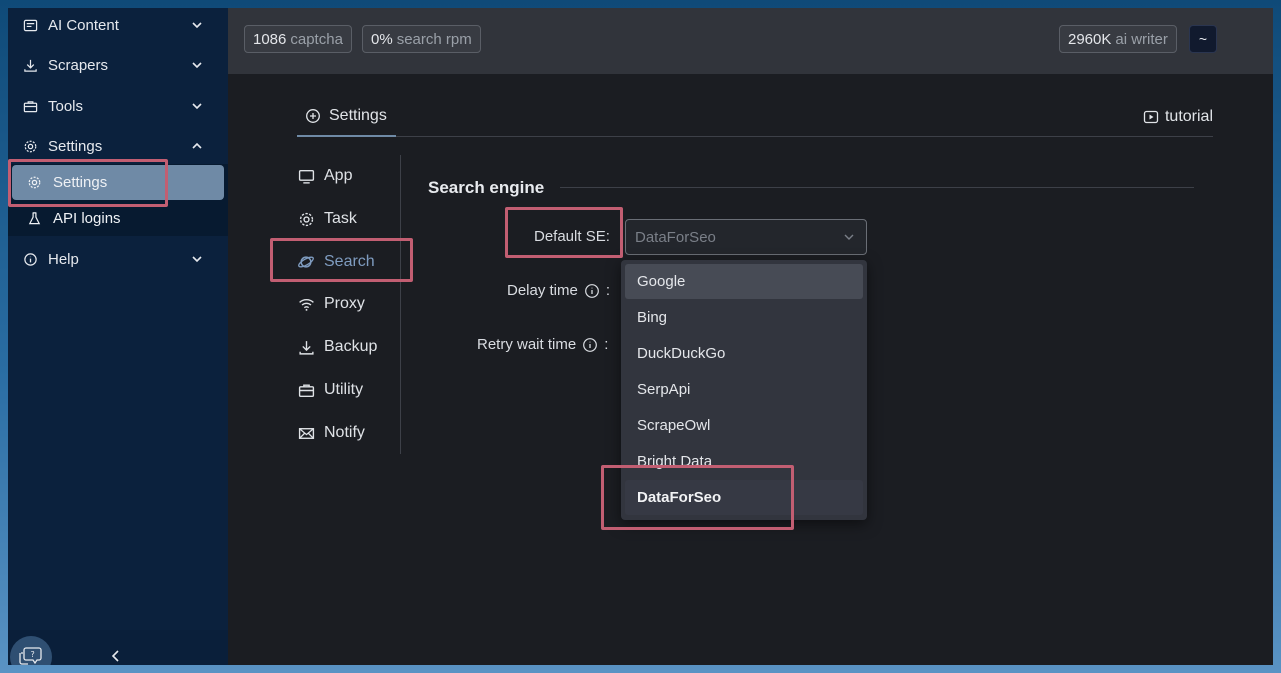 This screenshot has width=1281, height=673. I want to click on subnav-label: Utility, so click(344, 389).